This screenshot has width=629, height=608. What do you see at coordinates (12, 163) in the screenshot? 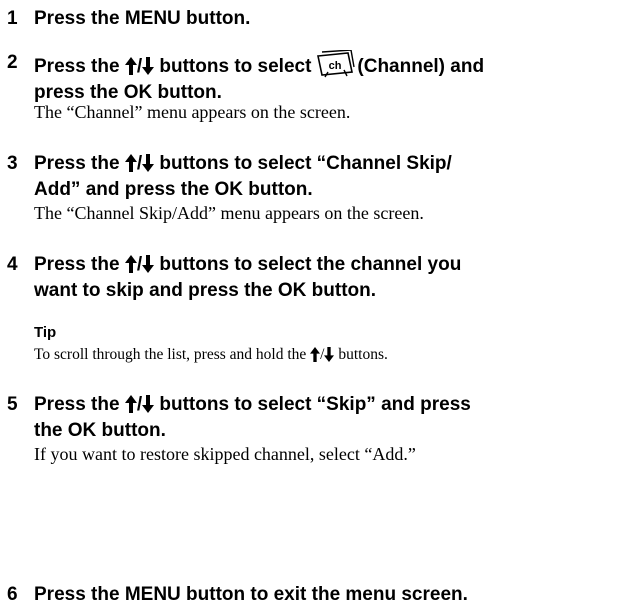
I see `step-number: 3` at bounding box center [12, 163].